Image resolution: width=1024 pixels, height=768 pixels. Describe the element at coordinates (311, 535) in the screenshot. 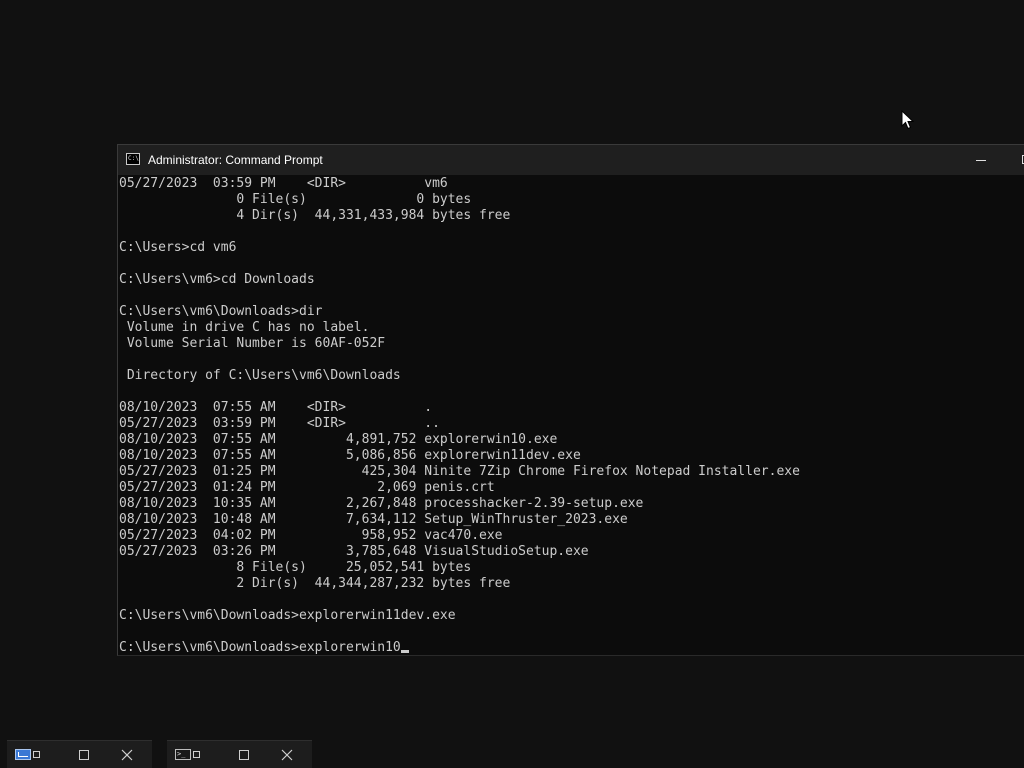

I see `console-line: 05/27/2023 04:02 PM 958,952 vac470.exe` at that location.